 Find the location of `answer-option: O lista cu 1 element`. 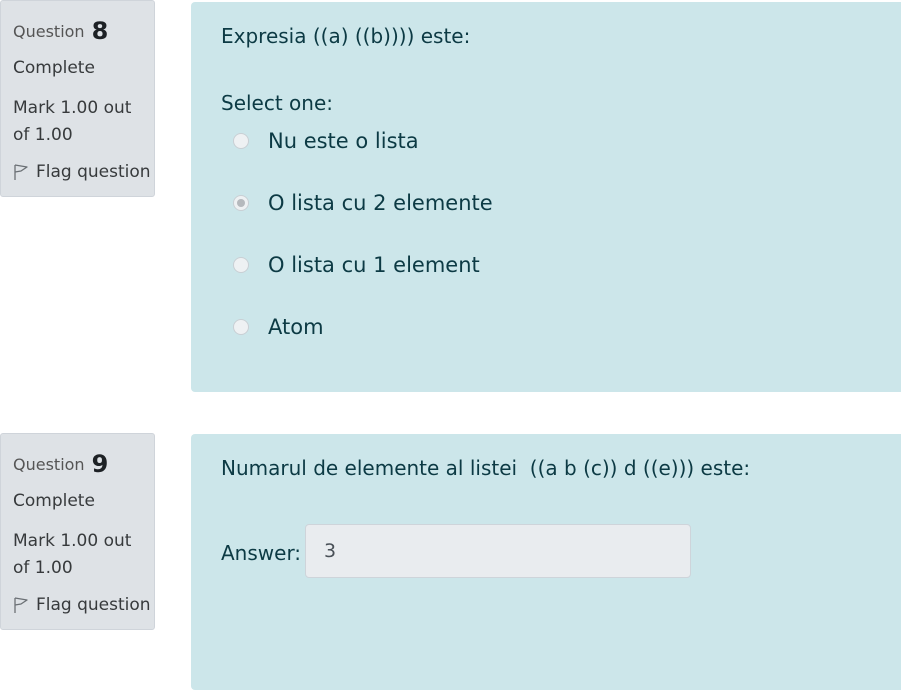

answer-option: O lista cu 1 element is located at coordinates (356, 265).